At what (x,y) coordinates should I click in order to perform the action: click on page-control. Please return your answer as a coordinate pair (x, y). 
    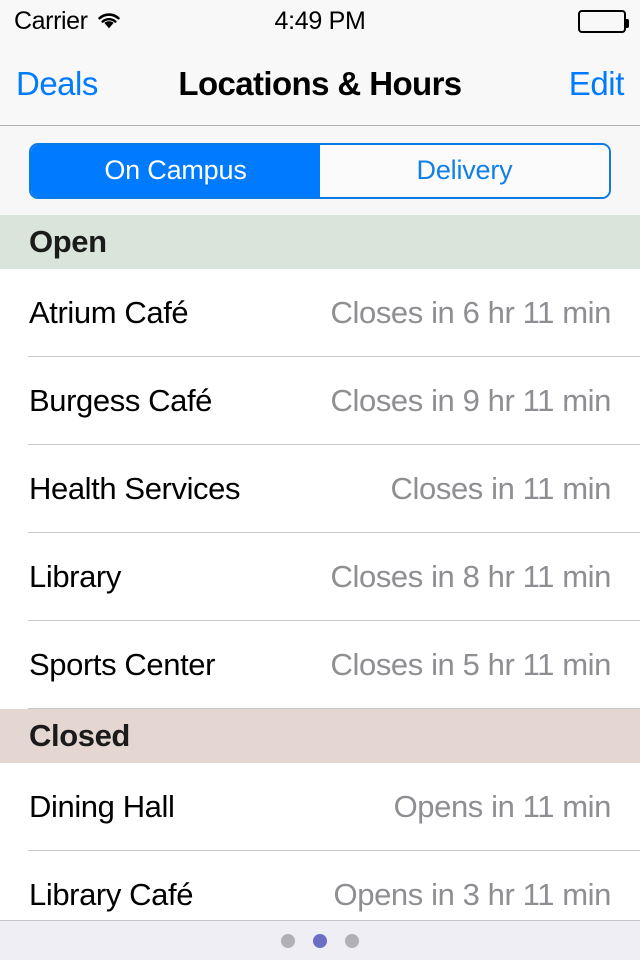
    Looking at the image, I should click on (320, 940).